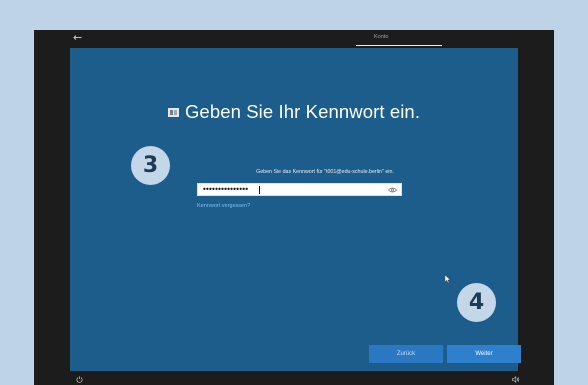  I want to click on next-button: Weiter, so click(484, 354).